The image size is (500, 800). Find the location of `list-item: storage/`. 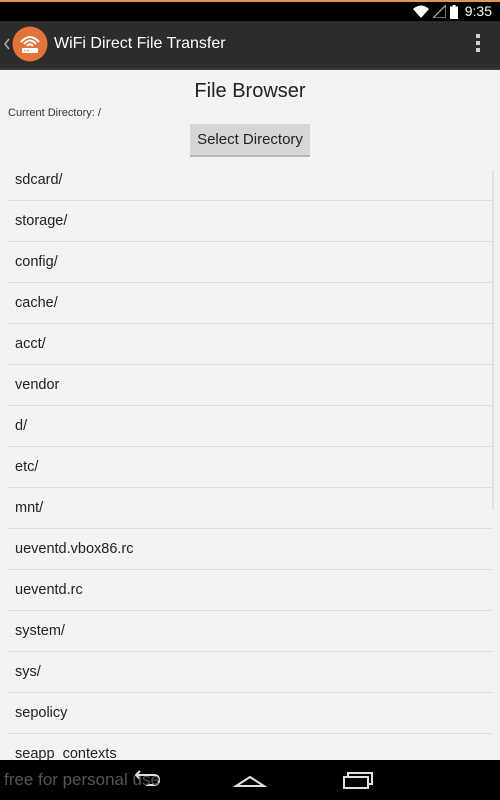

list-item: storage/ is located at coordinates (250, 221).